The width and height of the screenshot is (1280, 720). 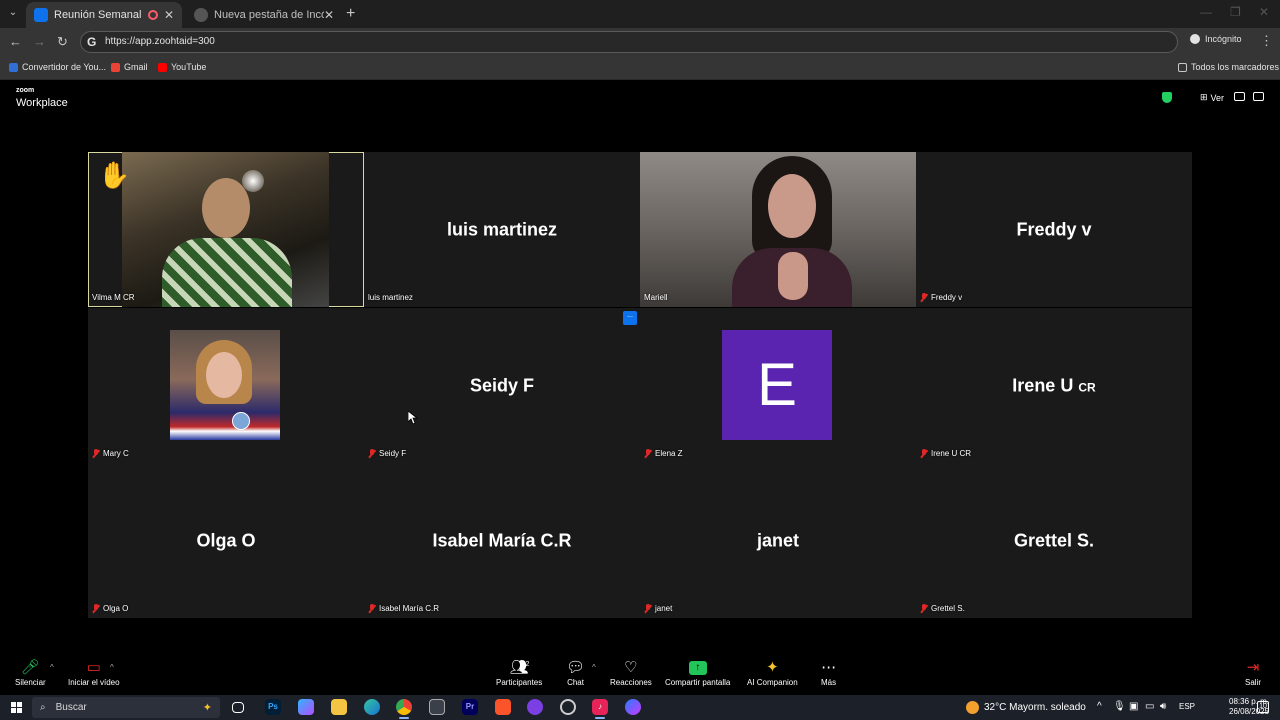 I want to click on file-explorer-icon, so click(x=339, y=707).